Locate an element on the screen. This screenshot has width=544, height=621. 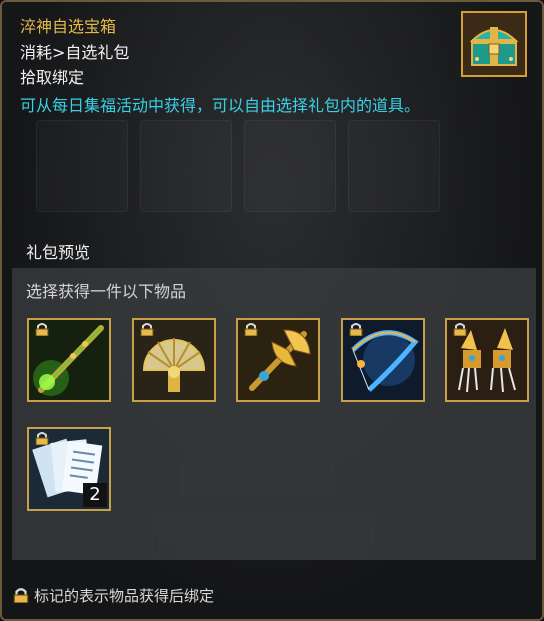
footer-note: 标记的表示物品获得后绑定 is located at coordinates (113, 595).